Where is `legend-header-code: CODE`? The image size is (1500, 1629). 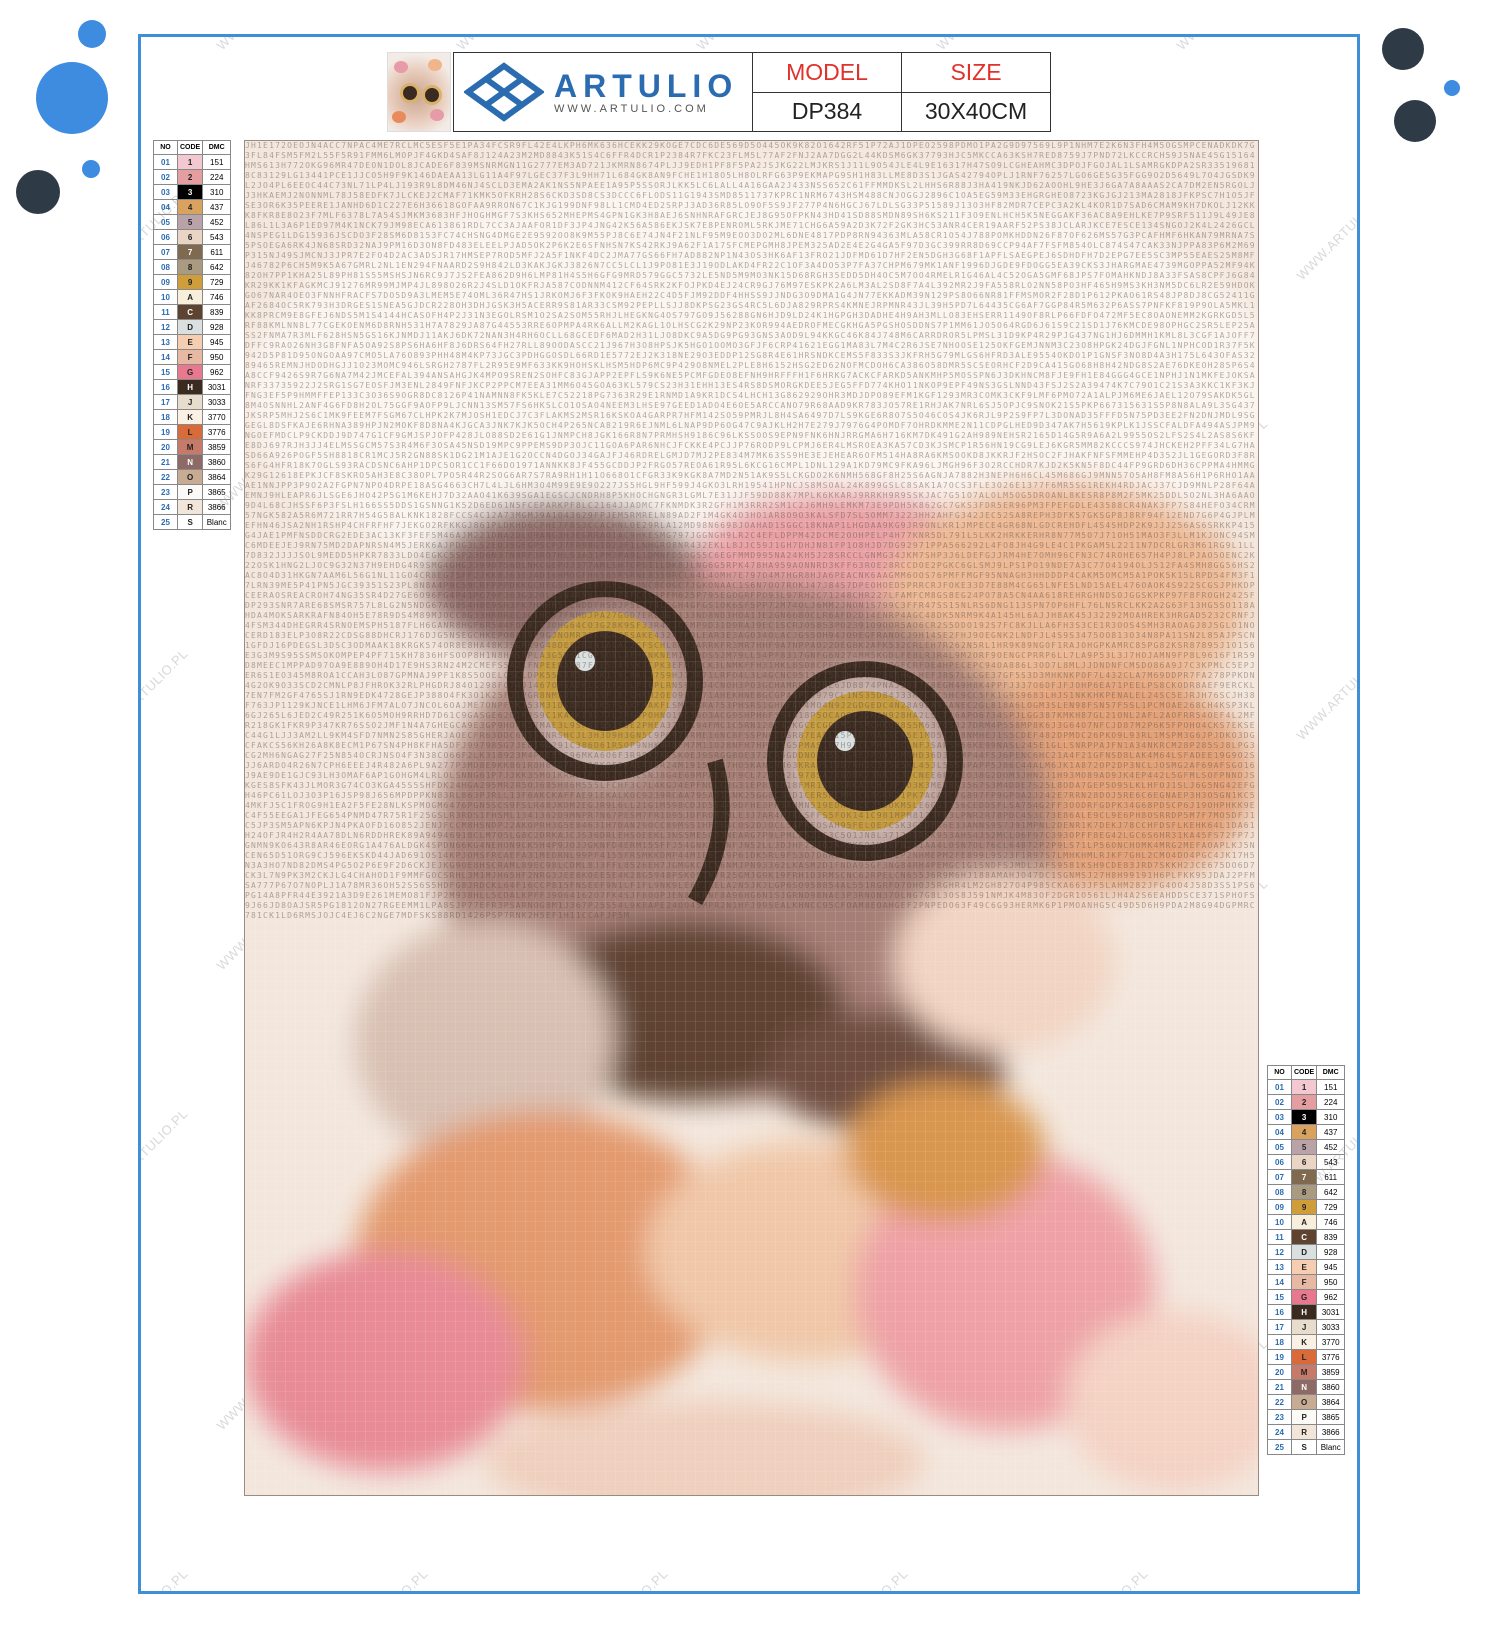
legend-header-code: CODE is located at coordinates (1304, 1072).